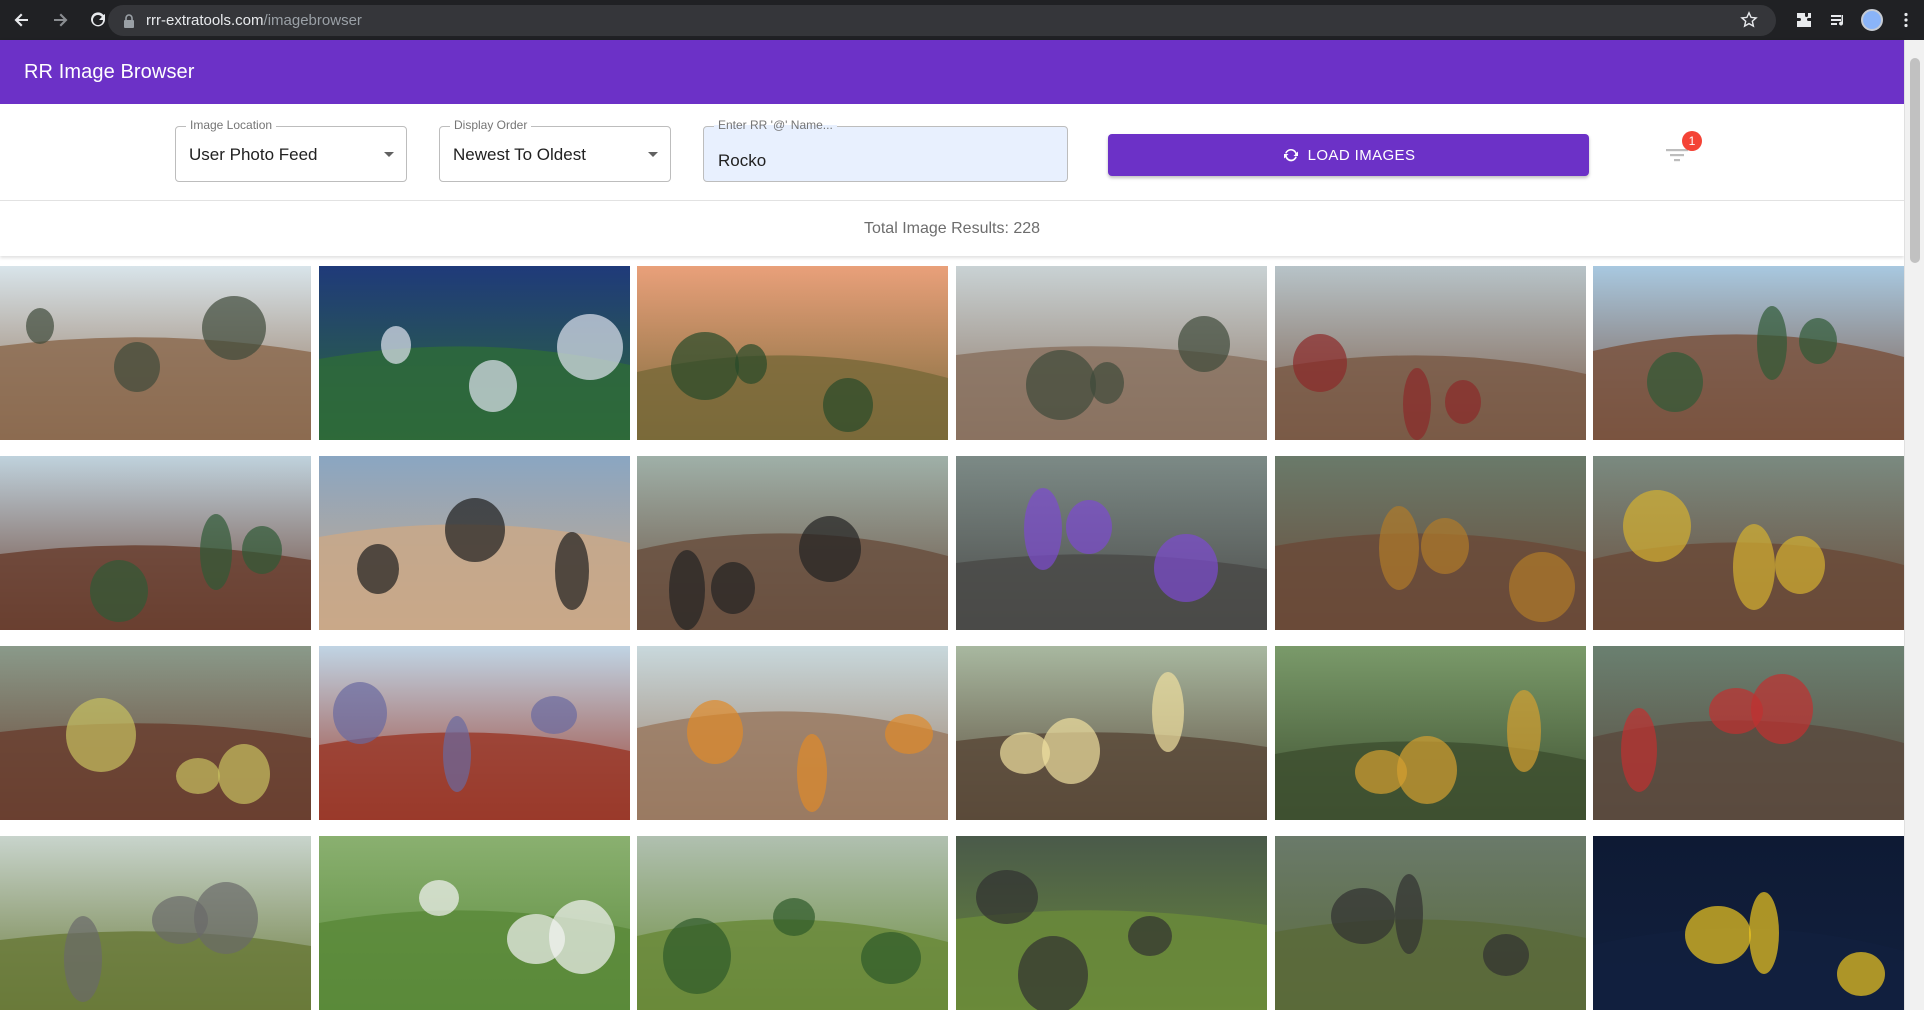 The image size is (1924, 1010). Describe the element at coordinates (1915, 160) in the screenshot. I see `scrollbar-thumb` at that location.